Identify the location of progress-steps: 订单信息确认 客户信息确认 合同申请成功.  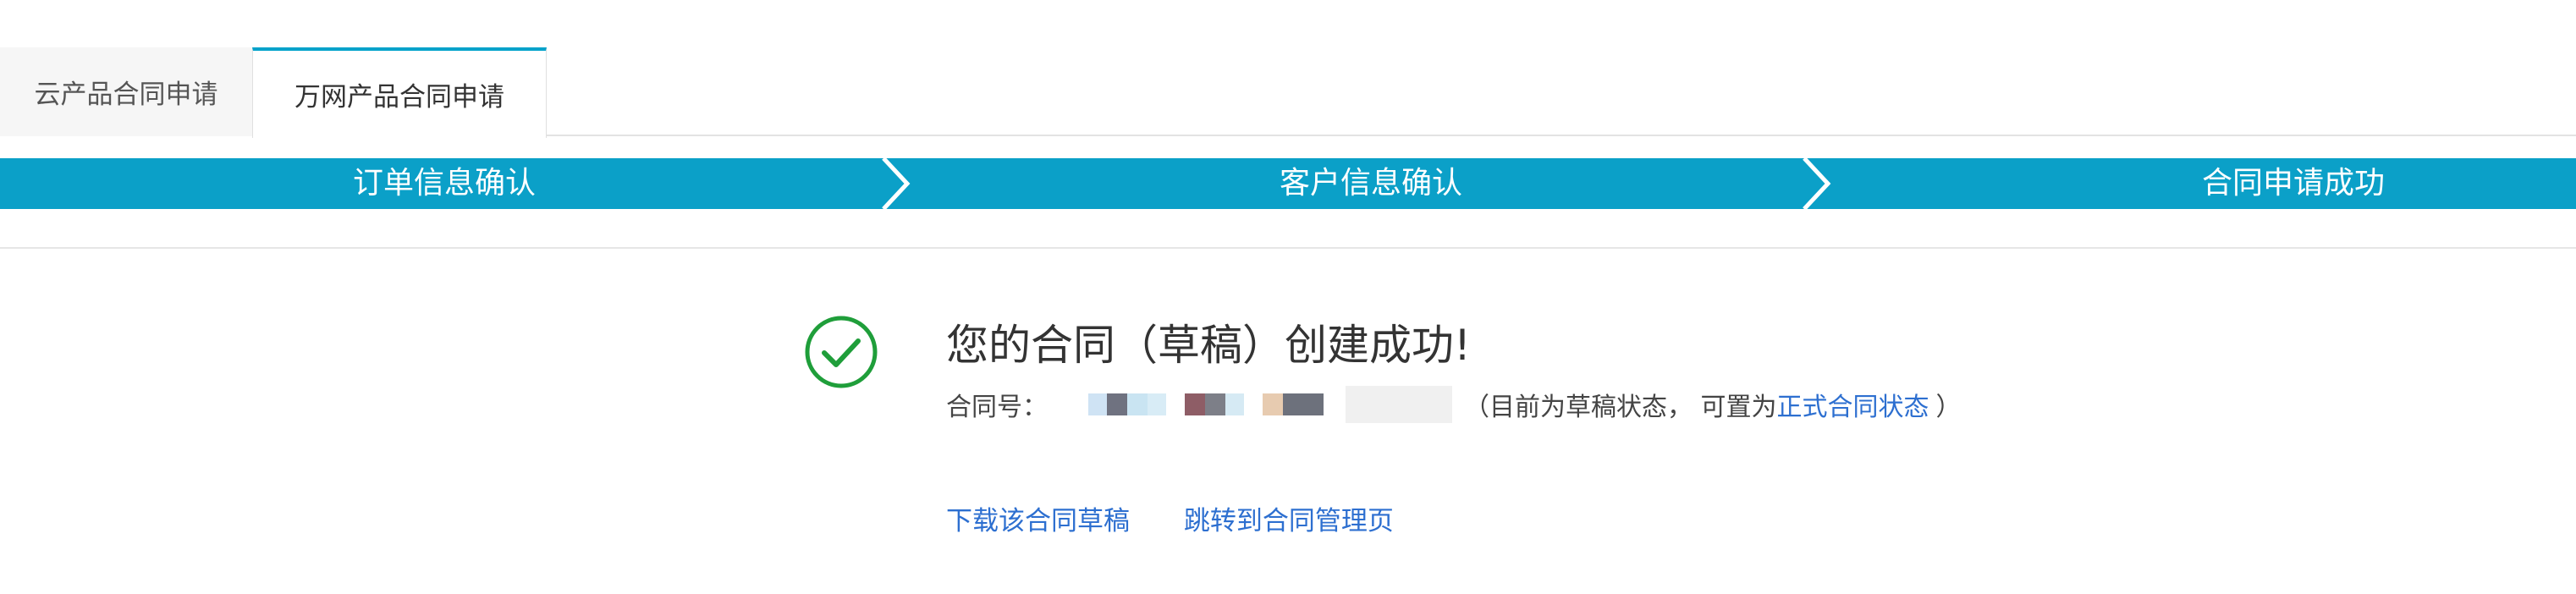
(1288, 183).